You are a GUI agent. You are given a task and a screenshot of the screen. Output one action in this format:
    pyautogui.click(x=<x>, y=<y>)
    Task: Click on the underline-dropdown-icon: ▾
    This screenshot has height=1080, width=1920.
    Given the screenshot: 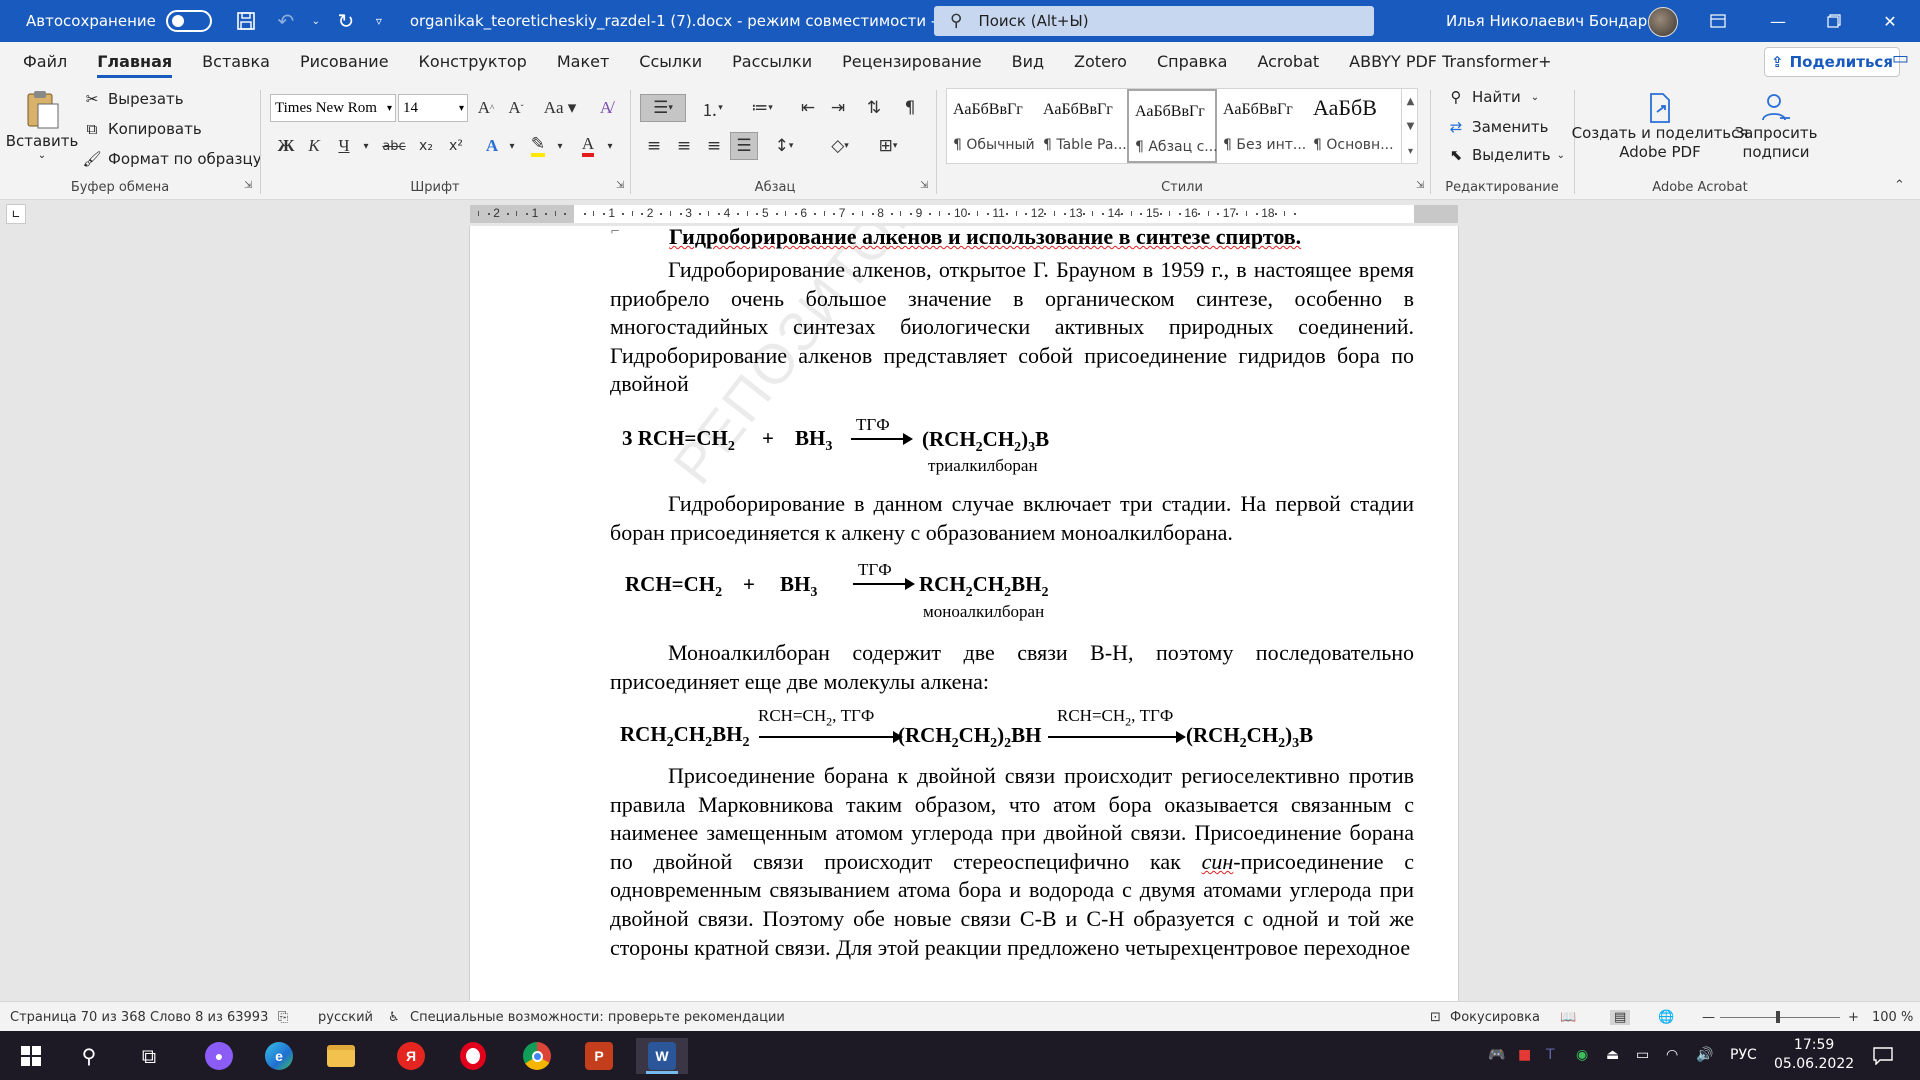 What is the action you would take?
    pyautogui.click(x=366, y=146)
    